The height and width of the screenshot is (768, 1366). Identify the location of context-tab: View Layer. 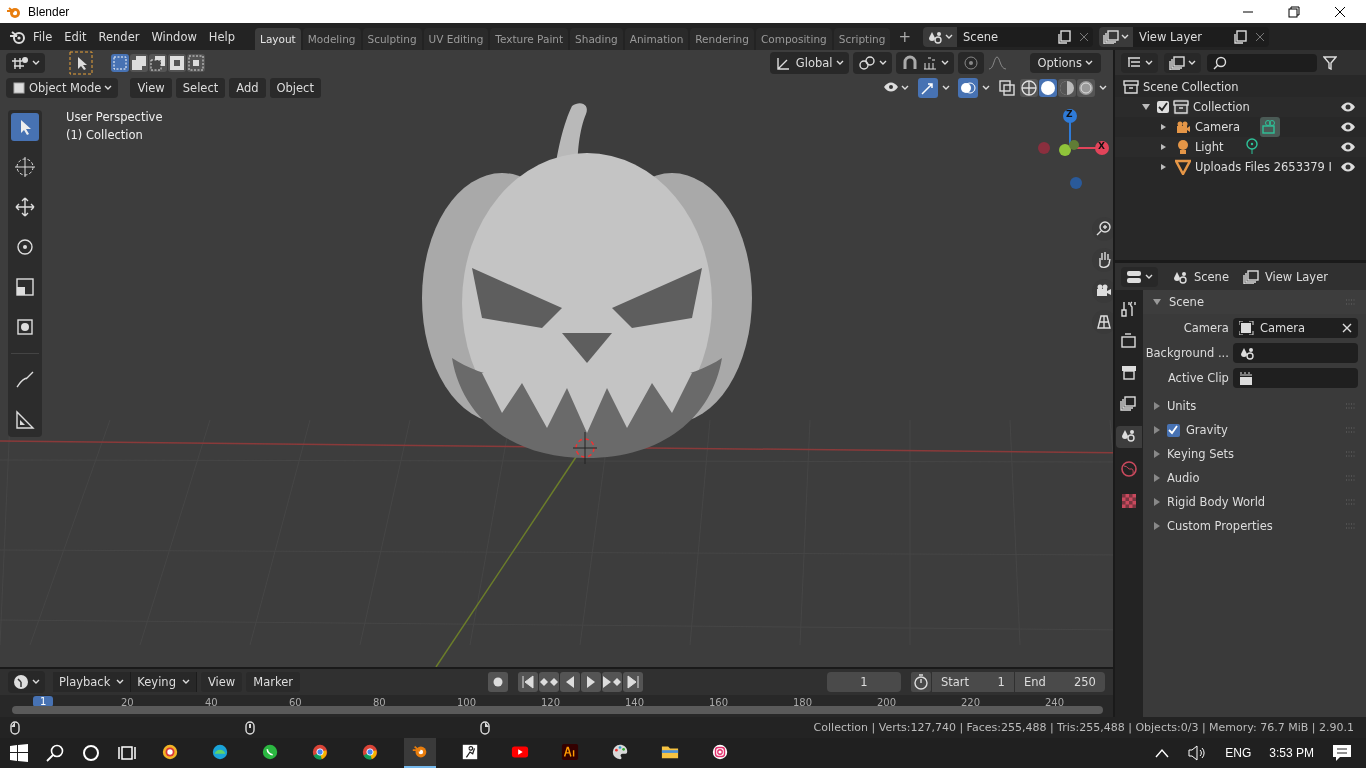
(1285, 276).